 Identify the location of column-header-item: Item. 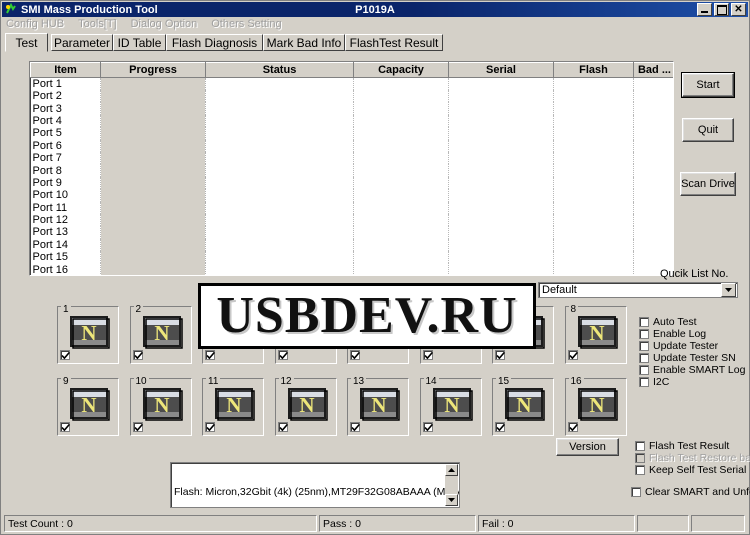
(65, 70).